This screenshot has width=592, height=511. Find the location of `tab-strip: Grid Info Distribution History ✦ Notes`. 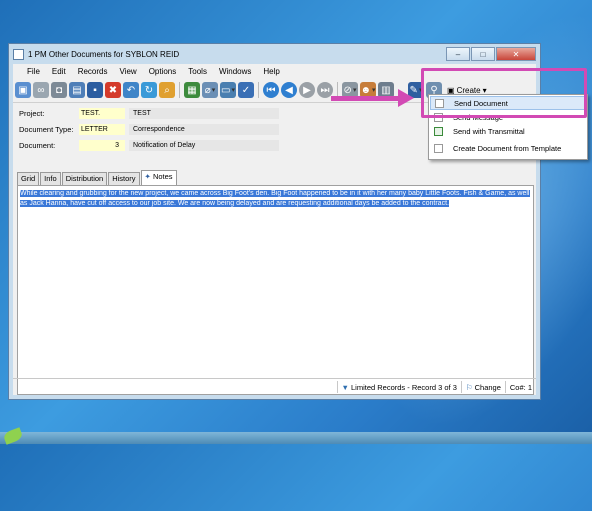

tab-strip: Grid Info Distribution History ✦ Notes is located at coordinates (97, 177).